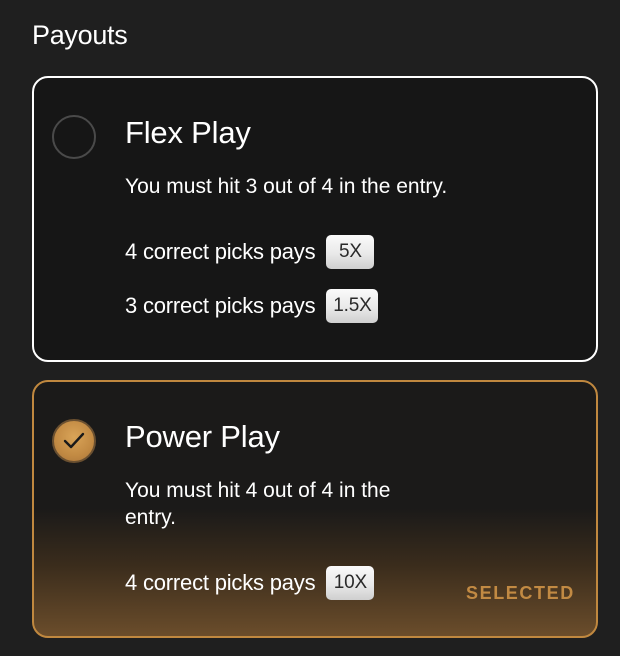  I want to click on multiplier-badge: 10X, so click(350, 583).